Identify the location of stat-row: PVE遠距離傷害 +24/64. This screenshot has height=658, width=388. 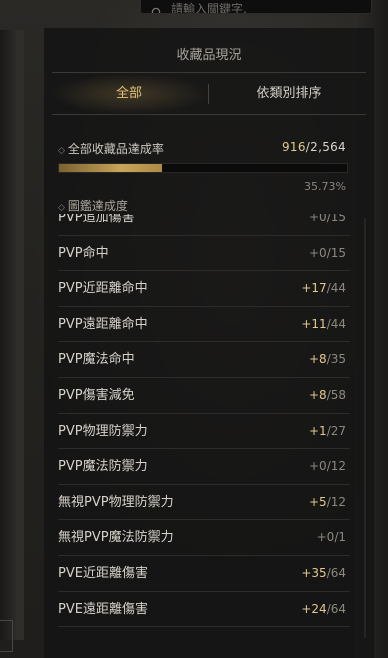
(209, 610).